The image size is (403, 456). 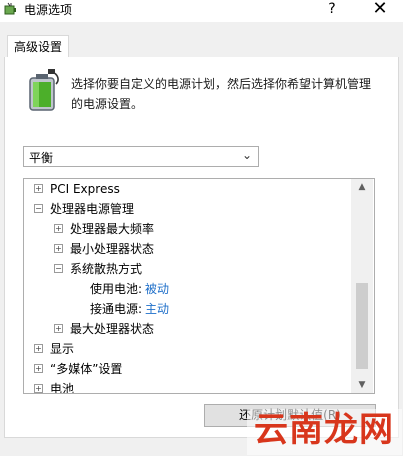 I want to click on chevron-down-icon: ⌄, so click(x=246, y=155).